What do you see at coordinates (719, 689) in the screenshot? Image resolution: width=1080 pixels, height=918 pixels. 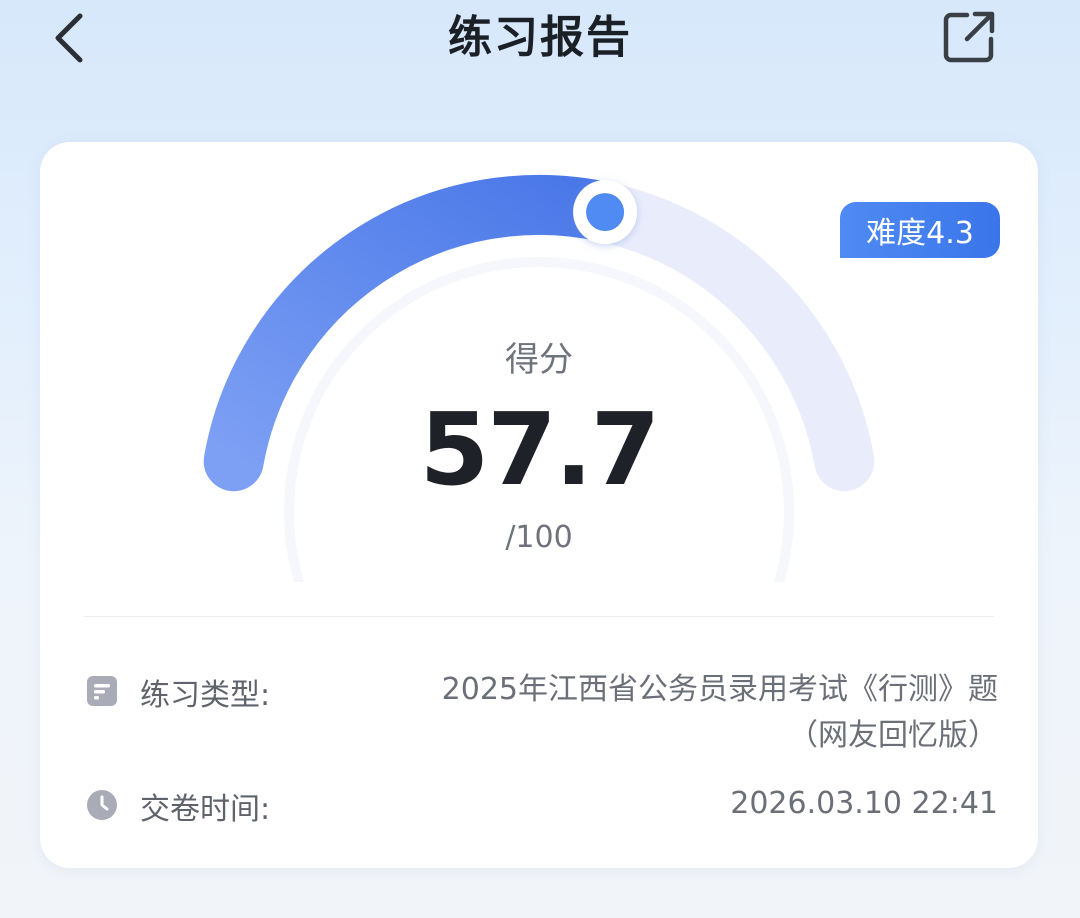 I see `practice-type-value-line1: 2025年江西省公务员录用考试《行测》题` at bounding box center [719, 689].